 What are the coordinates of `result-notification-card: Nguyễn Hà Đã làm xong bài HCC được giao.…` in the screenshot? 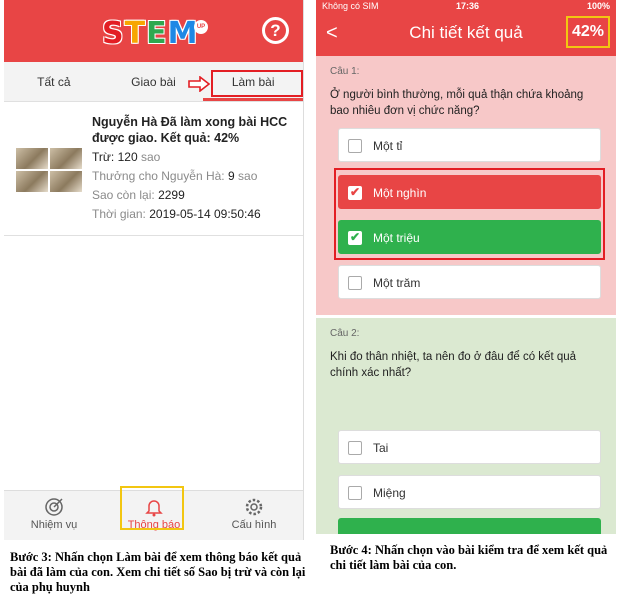 It's located at (153, 171).